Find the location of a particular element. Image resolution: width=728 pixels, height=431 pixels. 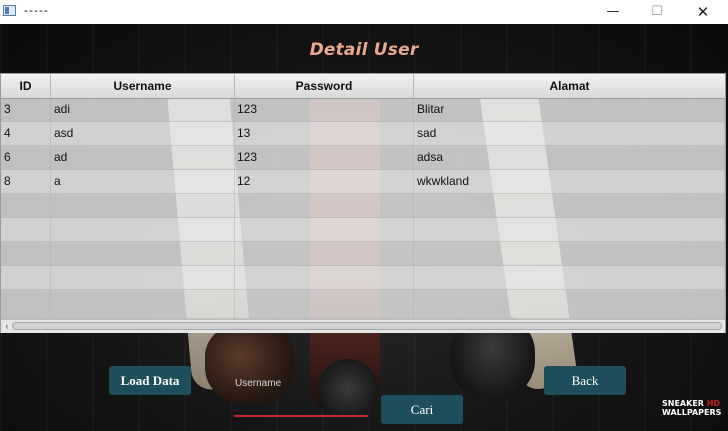

logo-text-hd: HD is located at coordinates (713, 403).